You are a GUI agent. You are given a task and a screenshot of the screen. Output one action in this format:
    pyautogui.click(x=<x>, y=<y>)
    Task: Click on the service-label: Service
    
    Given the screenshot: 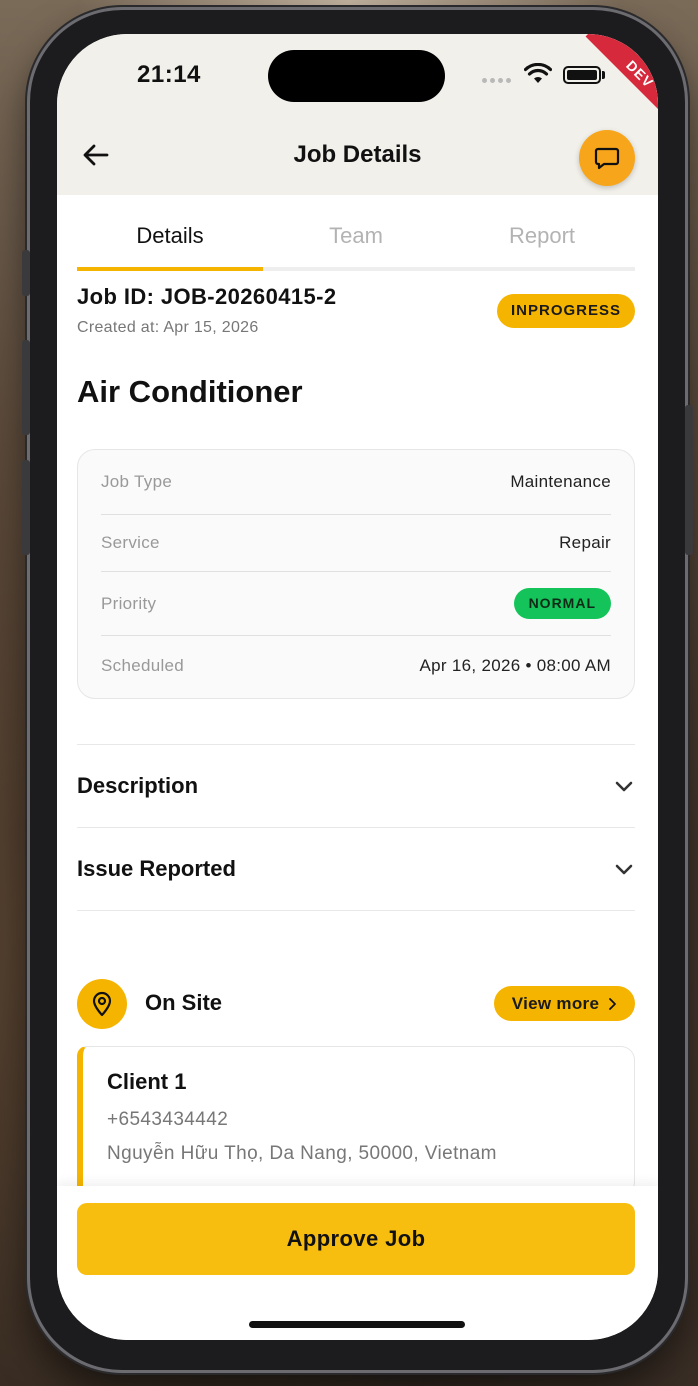 What is the action you would take?
    pyautogui.click(x=130, y=542)
    